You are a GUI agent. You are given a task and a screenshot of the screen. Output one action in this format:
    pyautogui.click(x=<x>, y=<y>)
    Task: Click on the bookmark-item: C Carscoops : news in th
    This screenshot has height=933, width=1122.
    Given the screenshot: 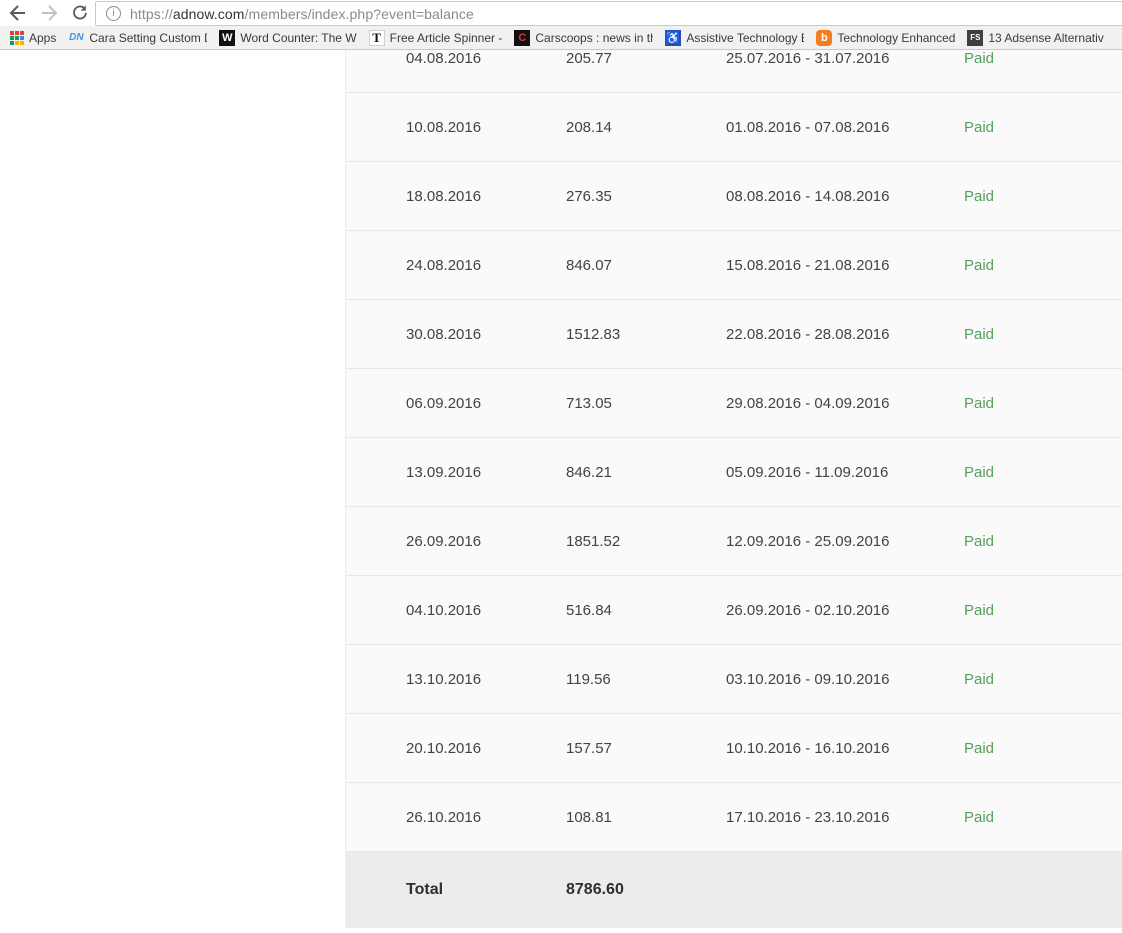 What is the action you would take?
    pyautogui.click(x=583, y=37)
    